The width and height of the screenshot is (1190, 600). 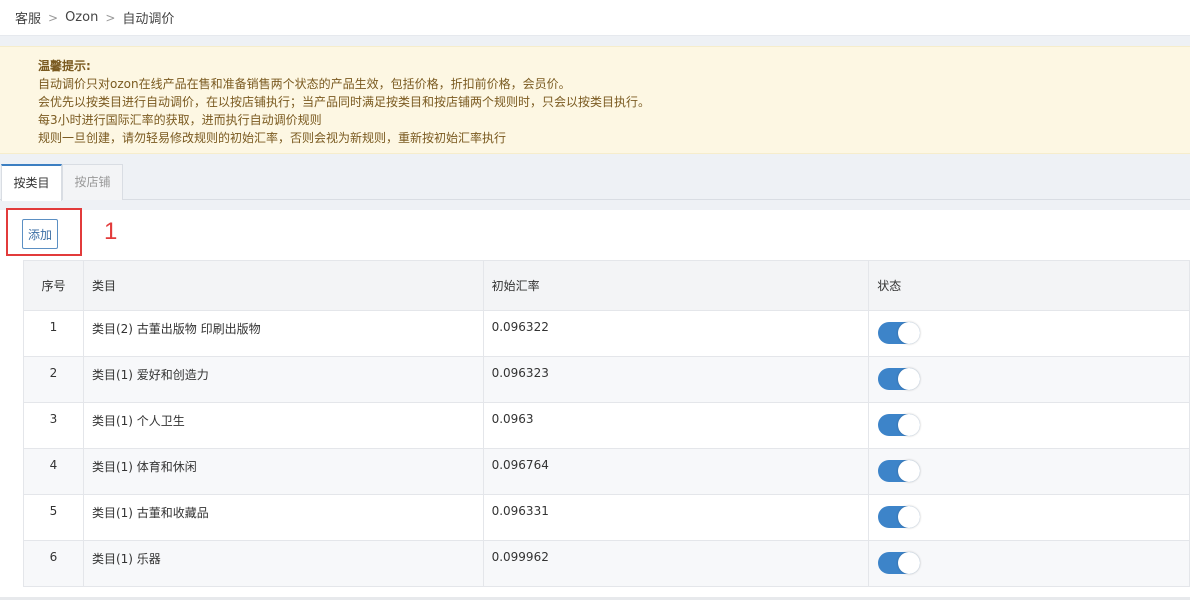 I want to click on table-row: 5 类目(1) 古董和收藏品 0.096331, so click(x=606, y=517).